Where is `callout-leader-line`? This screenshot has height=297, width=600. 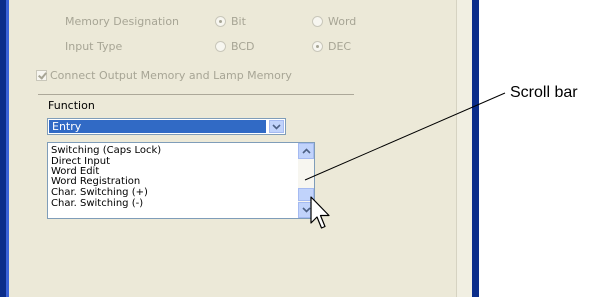
callout-leader-line is located at coordinates (405, 136).